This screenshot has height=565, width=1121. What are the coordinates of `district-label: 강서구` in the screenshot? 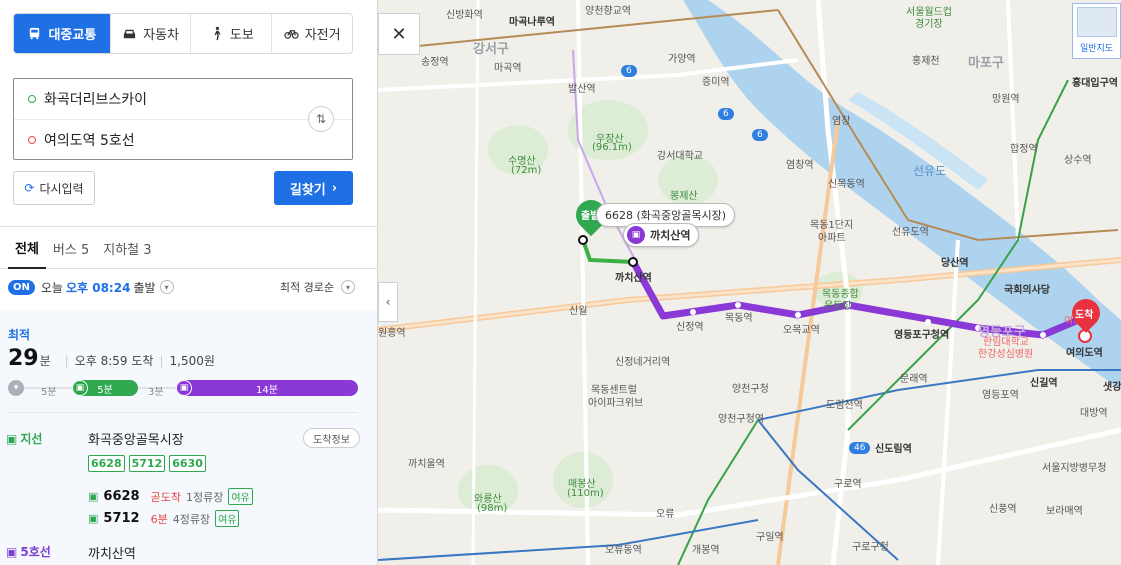 It's located at (491, 49).